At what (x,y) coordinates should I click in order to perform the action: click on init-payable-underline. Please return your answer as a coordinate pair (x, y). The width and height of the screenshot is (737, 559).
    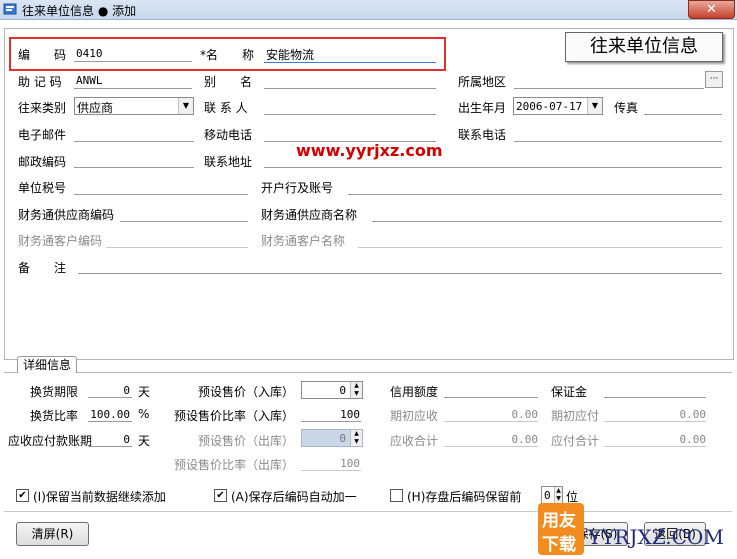
    Looking at the image, I should click on (655, 421).